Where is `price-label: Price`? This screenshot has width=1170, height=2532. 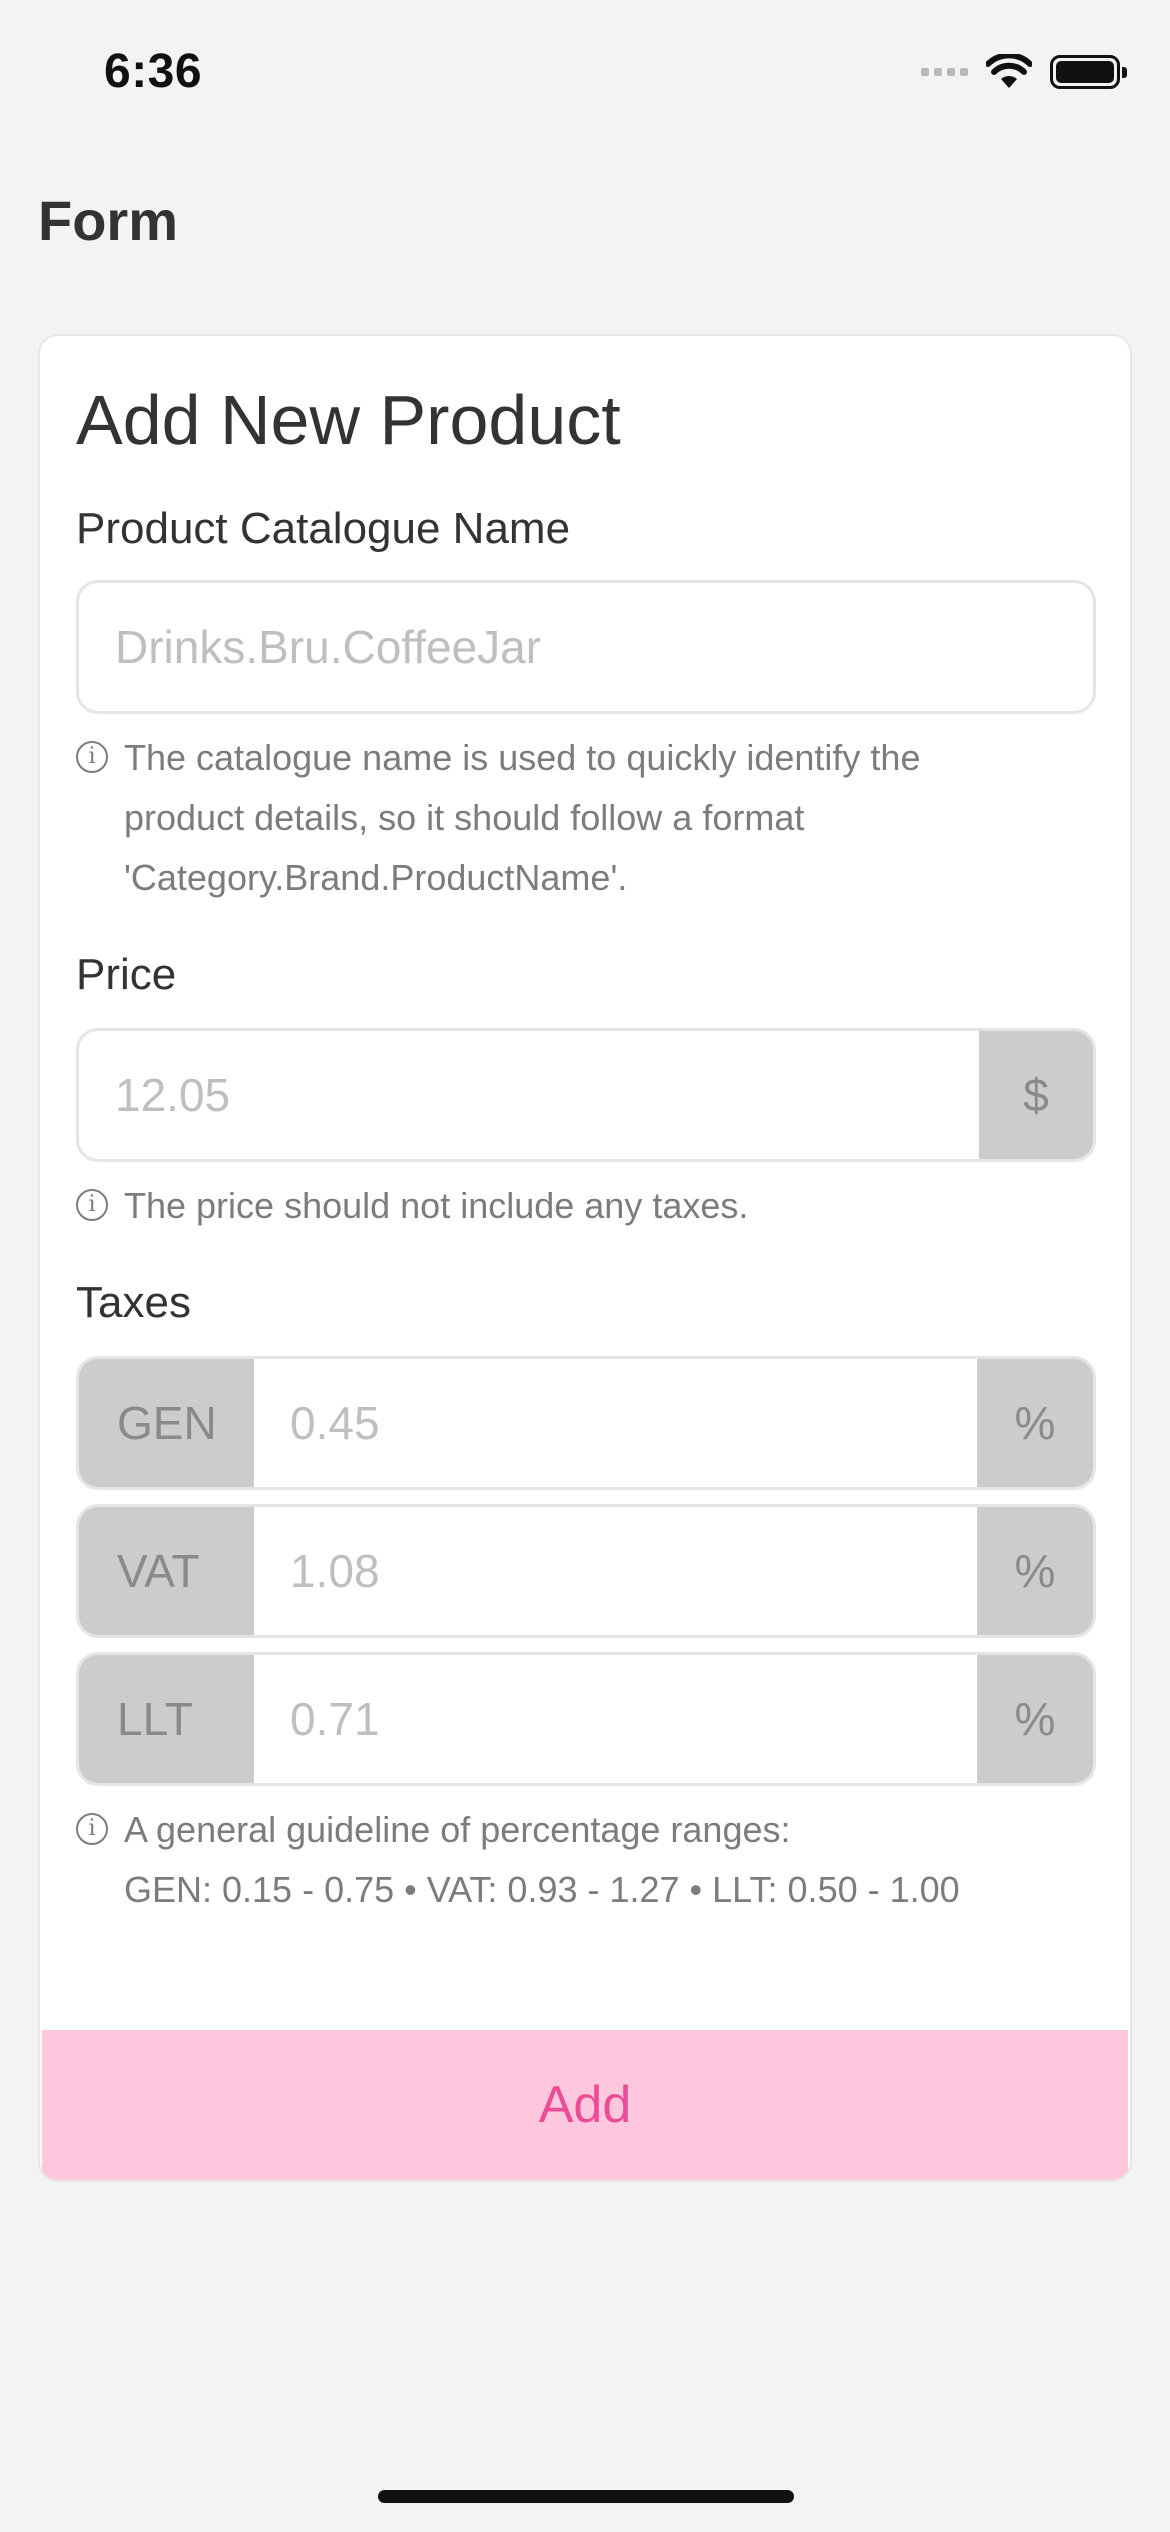
price-label: Price is located at coordinates (126, 974).